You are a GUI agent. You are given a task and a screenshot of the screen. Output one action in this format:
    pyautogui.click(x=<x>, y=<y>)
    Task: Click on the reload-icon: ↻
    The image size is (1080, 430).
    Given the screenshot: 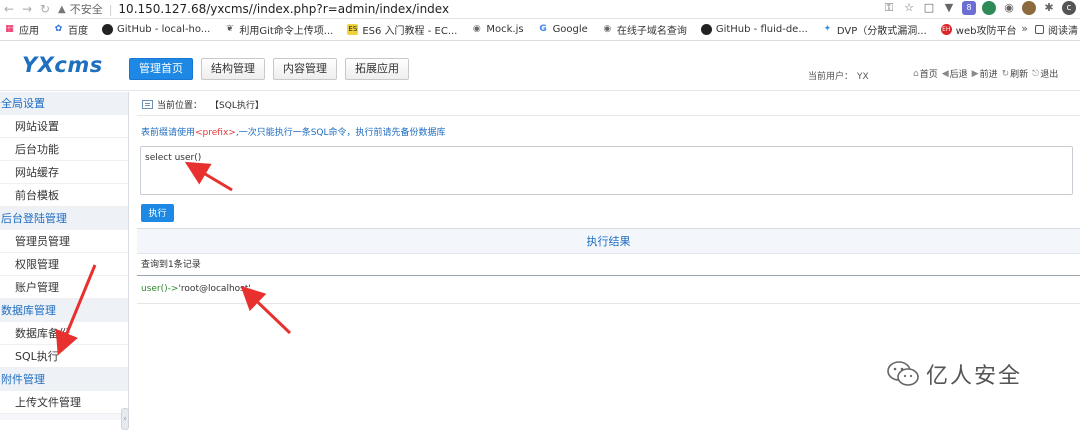 What is the action you would take?
    pyautogui.click(x=45, y=9)
    